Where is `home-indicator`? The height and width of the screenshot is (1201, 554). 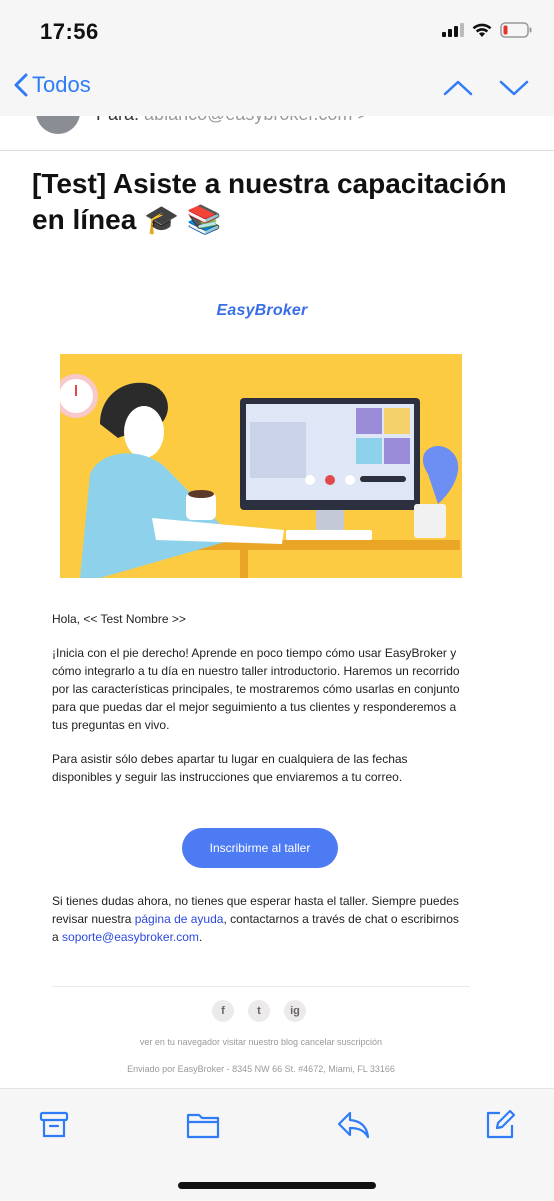
home-indicator is located at coordinates (277, 1185).